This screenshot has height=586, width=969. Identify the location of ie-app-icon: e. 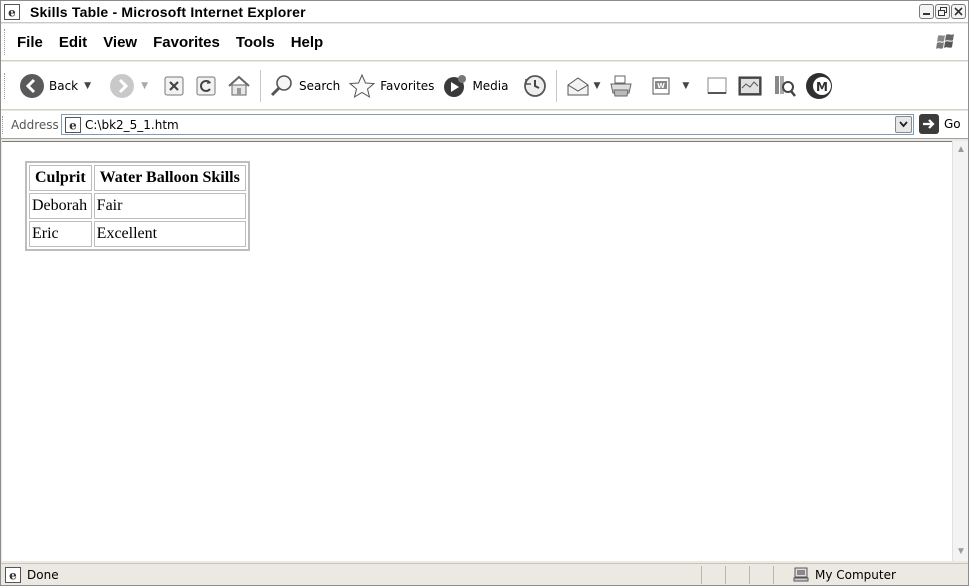
(12, 11).